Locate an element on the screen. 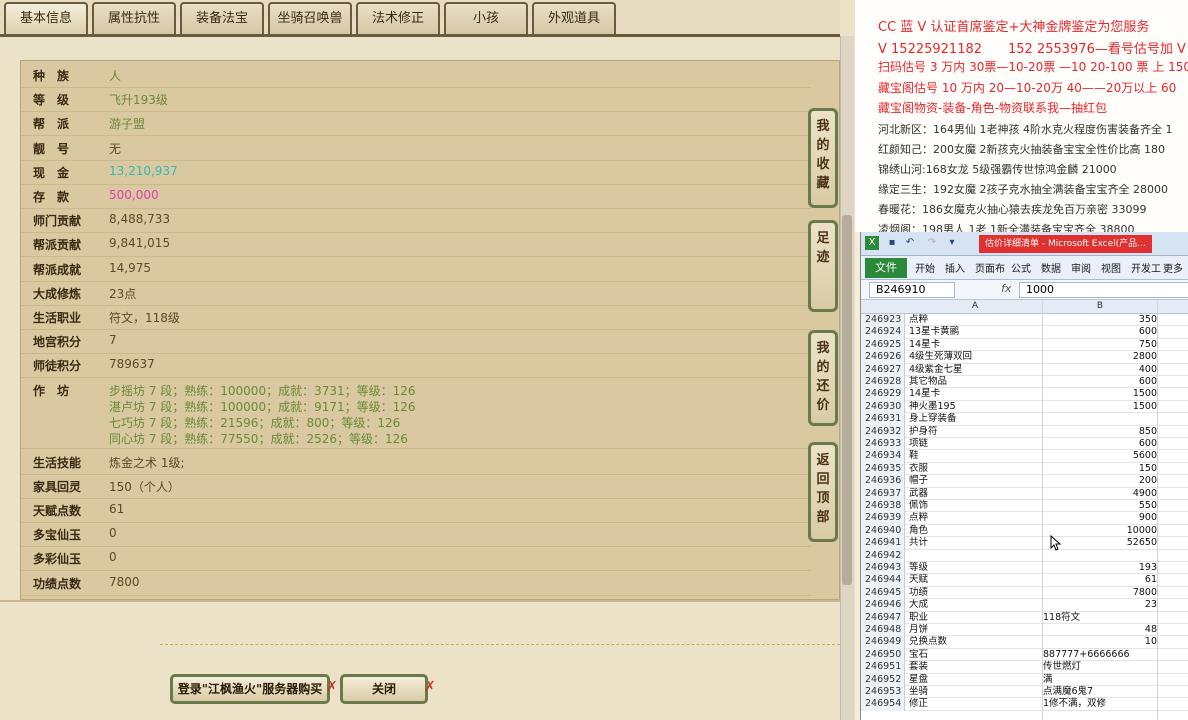  cell-a: 13星卡黄鹂 is located at coordinates (975, 332).